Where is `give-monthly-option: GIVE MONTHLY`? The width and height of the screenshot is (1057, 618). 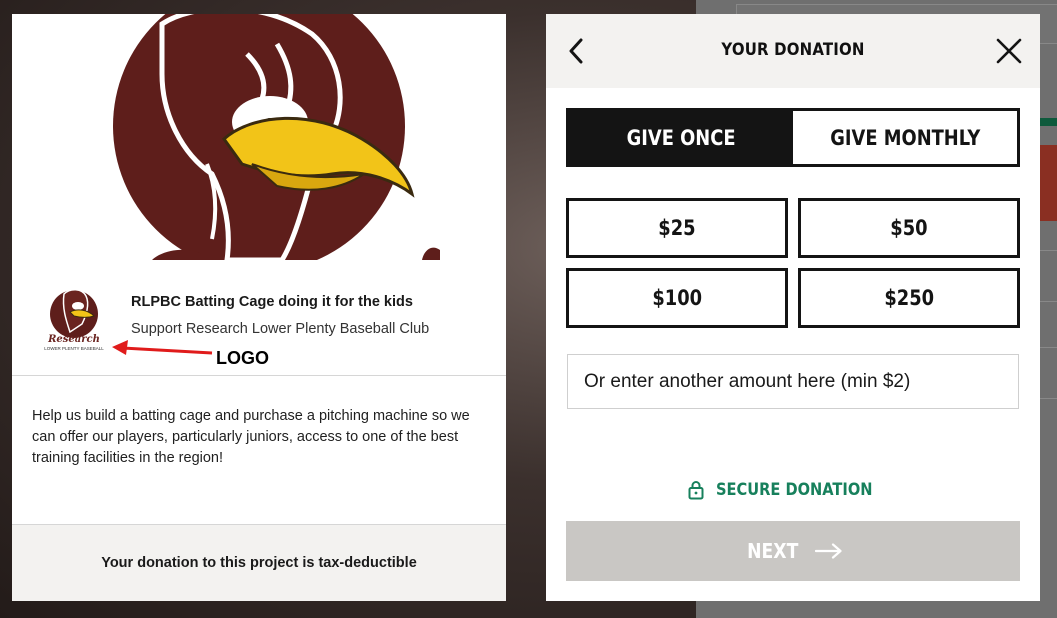 give-monthly-option: GIVE MONTHLY is located at coordinates (905, 137).